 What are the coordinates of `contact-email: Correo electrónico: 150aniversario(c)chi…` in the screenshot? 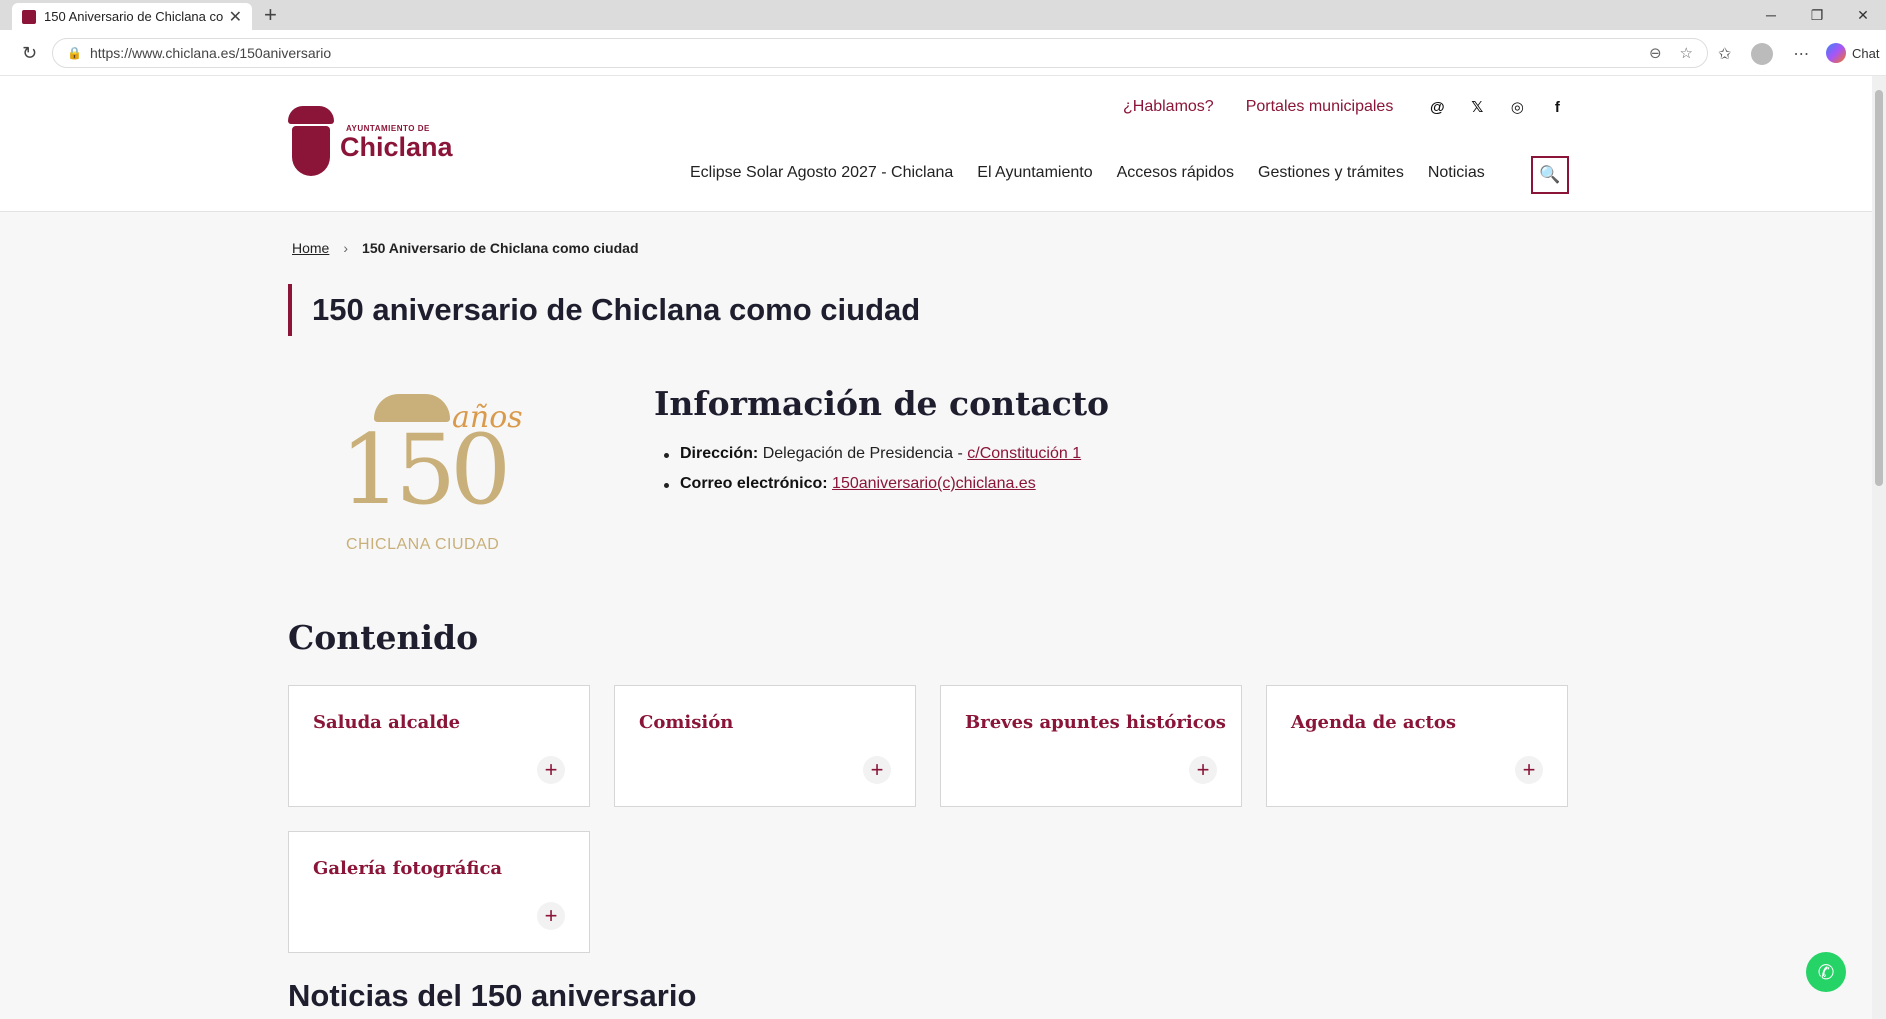 It's located at (886, 484).